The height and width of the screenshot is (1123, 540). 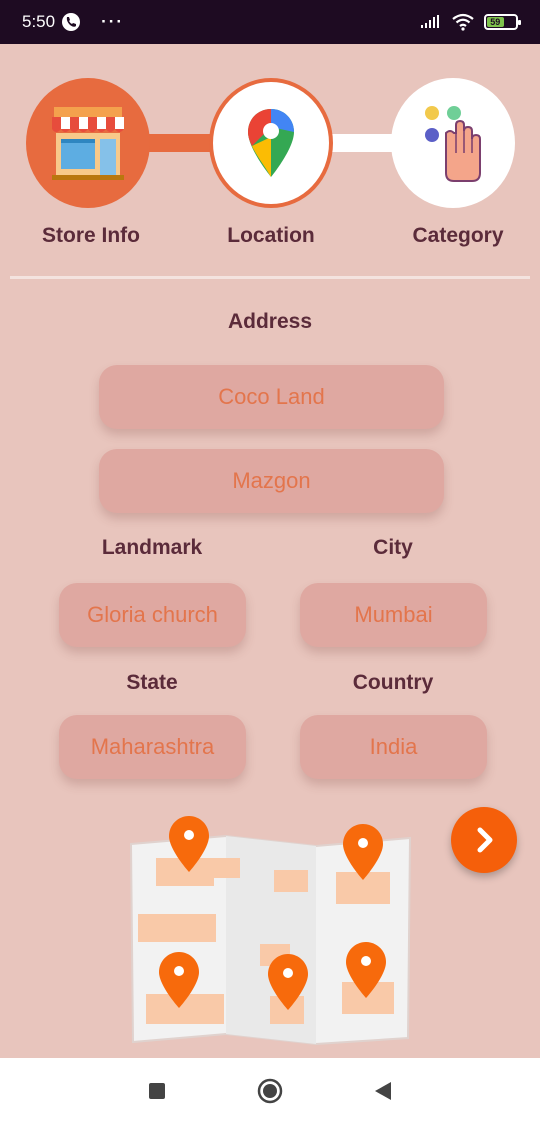 I want to click on clock: 5:50, so click(x=39, y=21).